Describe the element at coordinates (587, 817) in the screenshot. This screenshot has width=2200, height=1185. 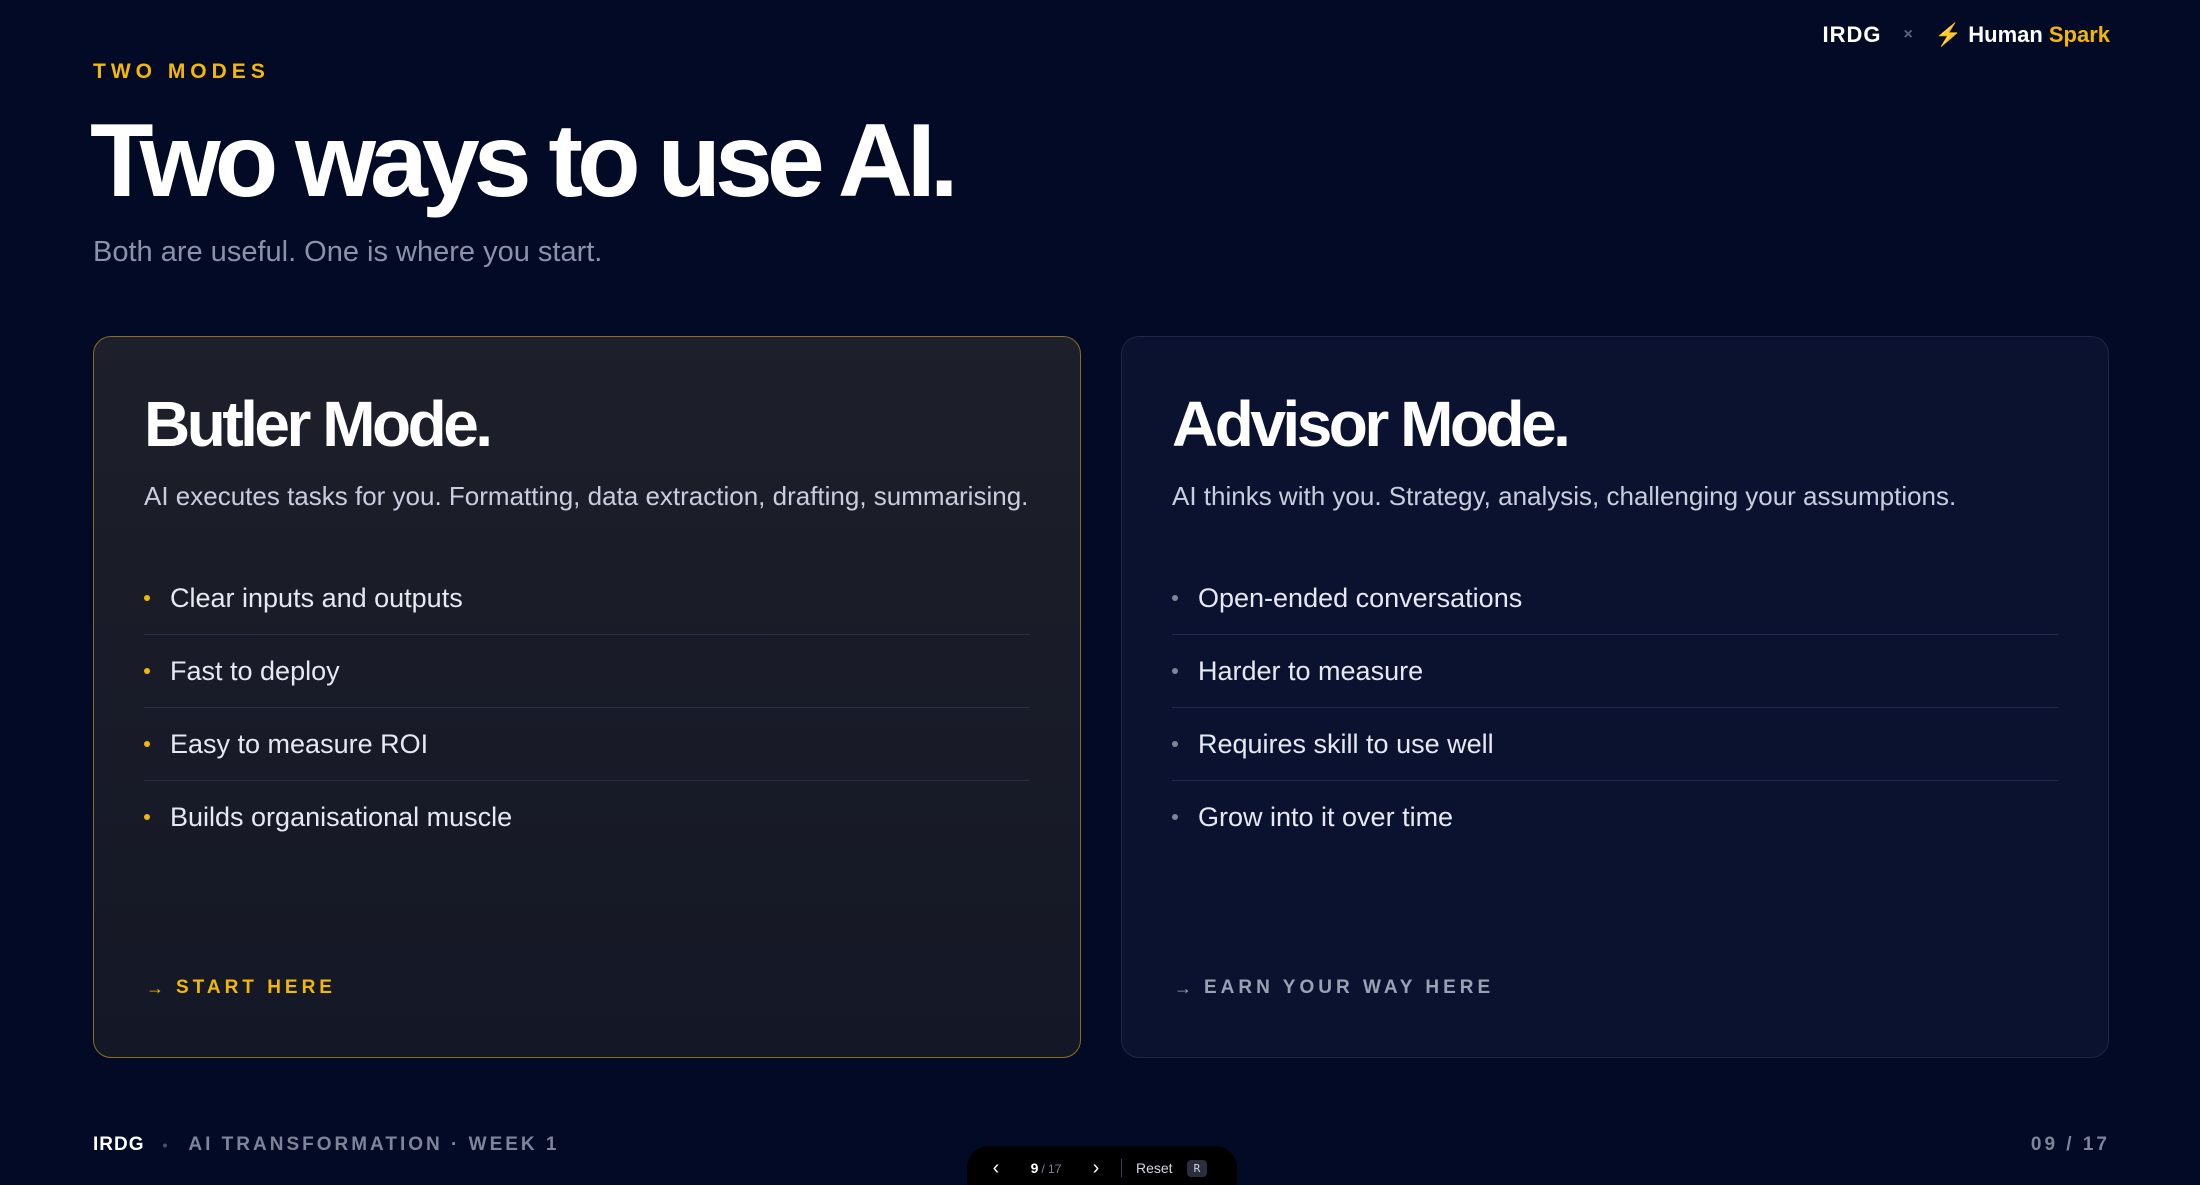
I see `list-item: Builds organisational muscle` at that location.